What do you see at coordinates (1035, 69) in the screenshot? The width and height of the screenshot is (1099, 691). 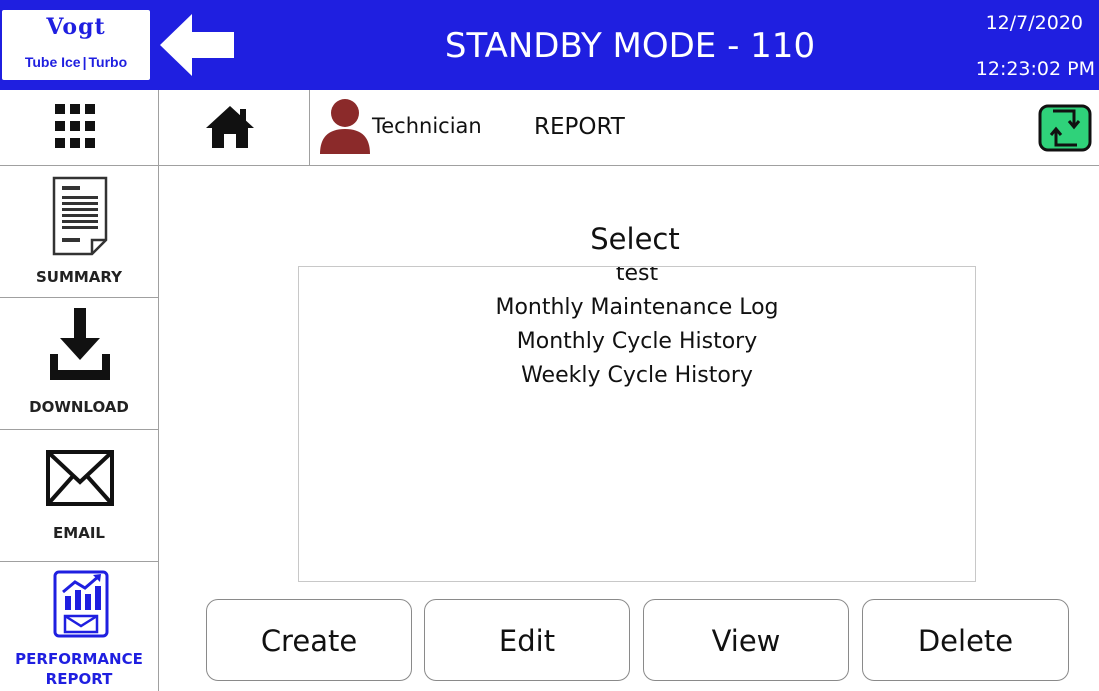 I see `time-display: 12:23:02 PM` at bounding box center [1035, 69].